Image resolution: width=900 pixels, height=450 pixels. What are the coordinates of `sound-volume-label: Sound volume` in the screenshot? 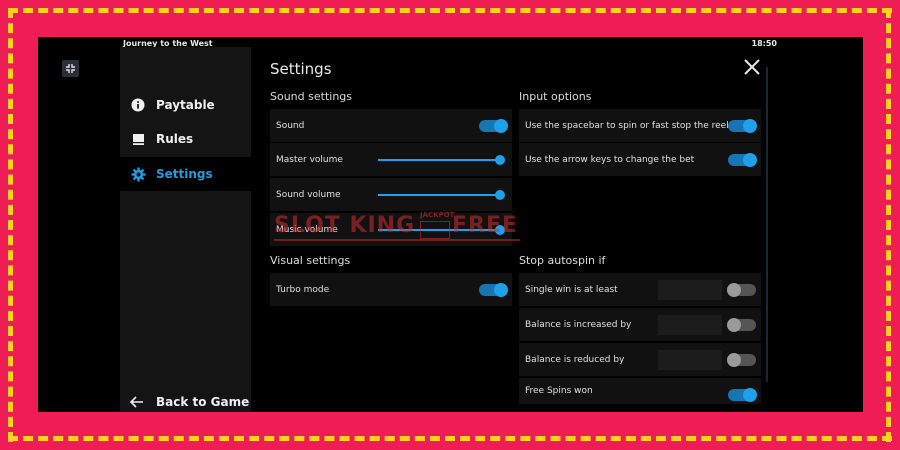 It's located at (308, 194).